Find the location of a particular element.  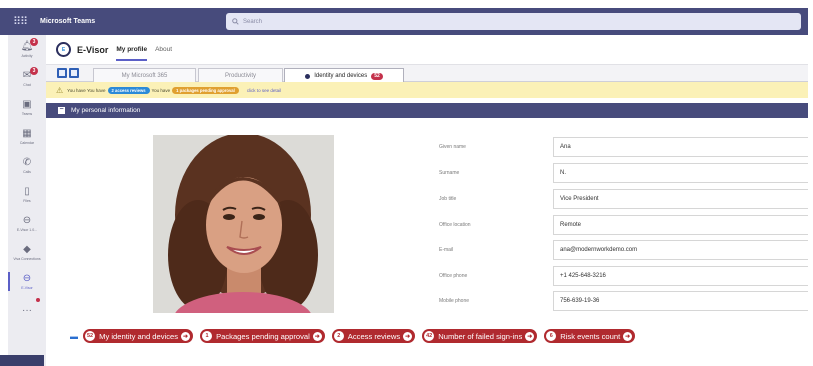

teams-icon: ▣ is located at coordinates (27, 104).